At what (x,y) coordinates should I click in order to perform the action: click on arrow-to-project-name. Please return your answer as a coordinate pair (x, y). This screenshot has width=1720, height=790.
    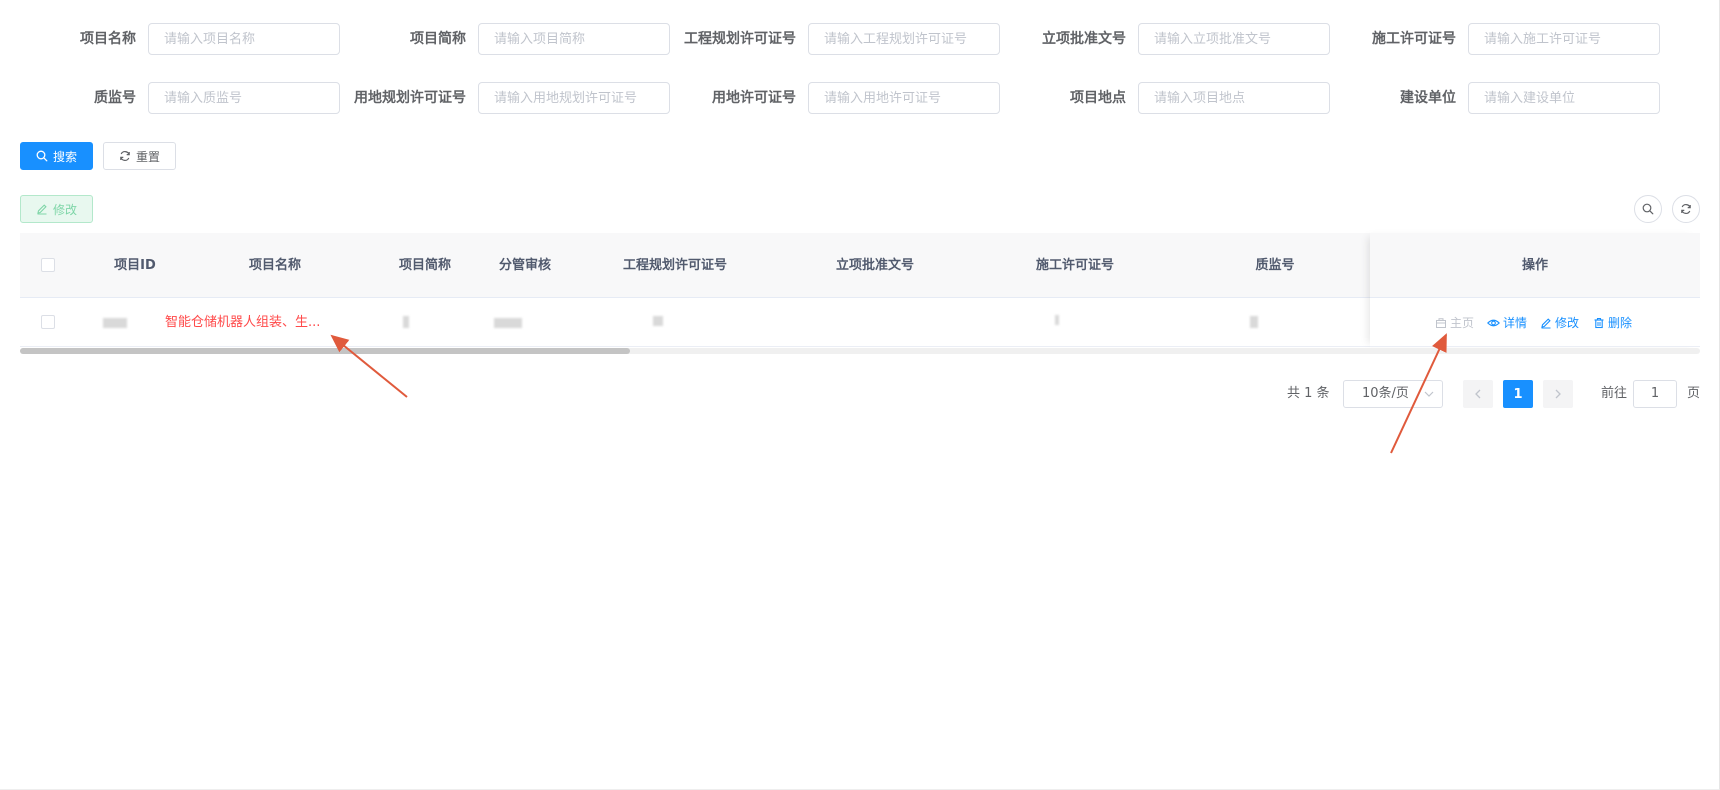
    Looking at the image, I should click on (369, 366).